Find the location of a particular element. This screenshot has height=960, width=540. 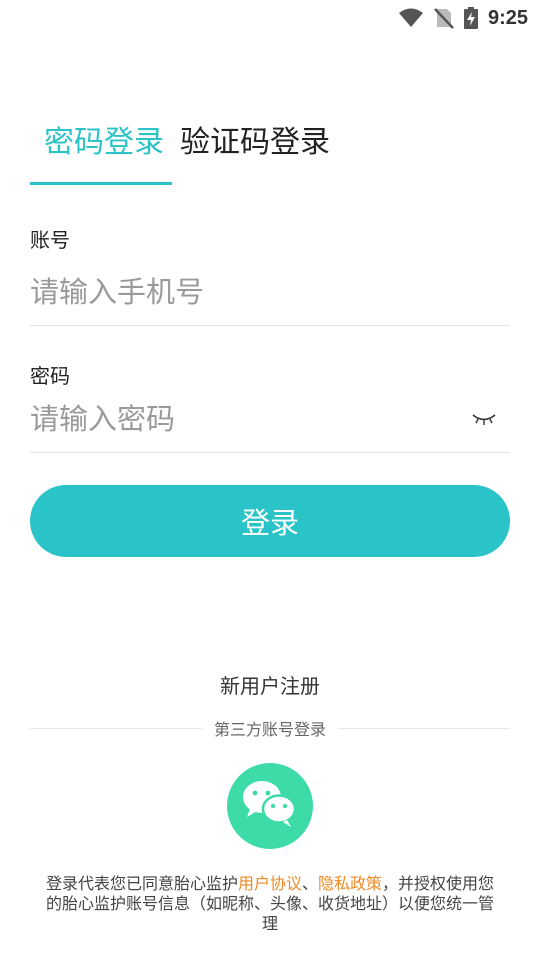

wechat-icon is located at coordinates (270, 806).